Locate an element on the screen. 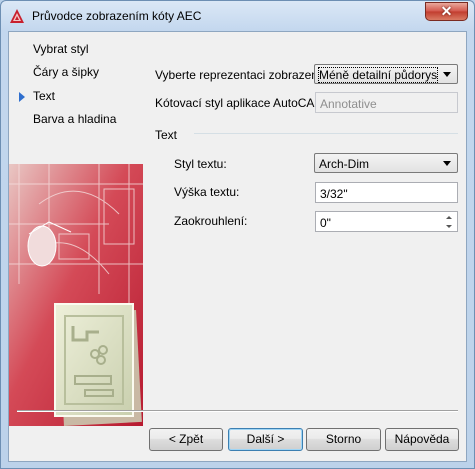  autocad-style-label: Kótovací styl aplikace AutoCAD: is located at coordinates (241, 103).